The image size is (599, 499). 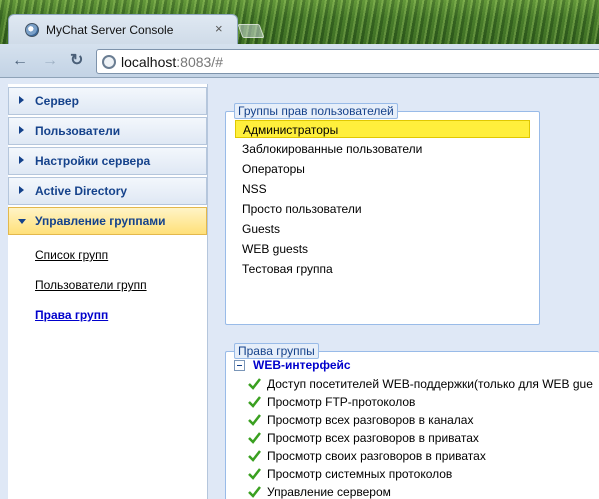 I want to click on group-row: Администраторы, so click(x=382, y=129).